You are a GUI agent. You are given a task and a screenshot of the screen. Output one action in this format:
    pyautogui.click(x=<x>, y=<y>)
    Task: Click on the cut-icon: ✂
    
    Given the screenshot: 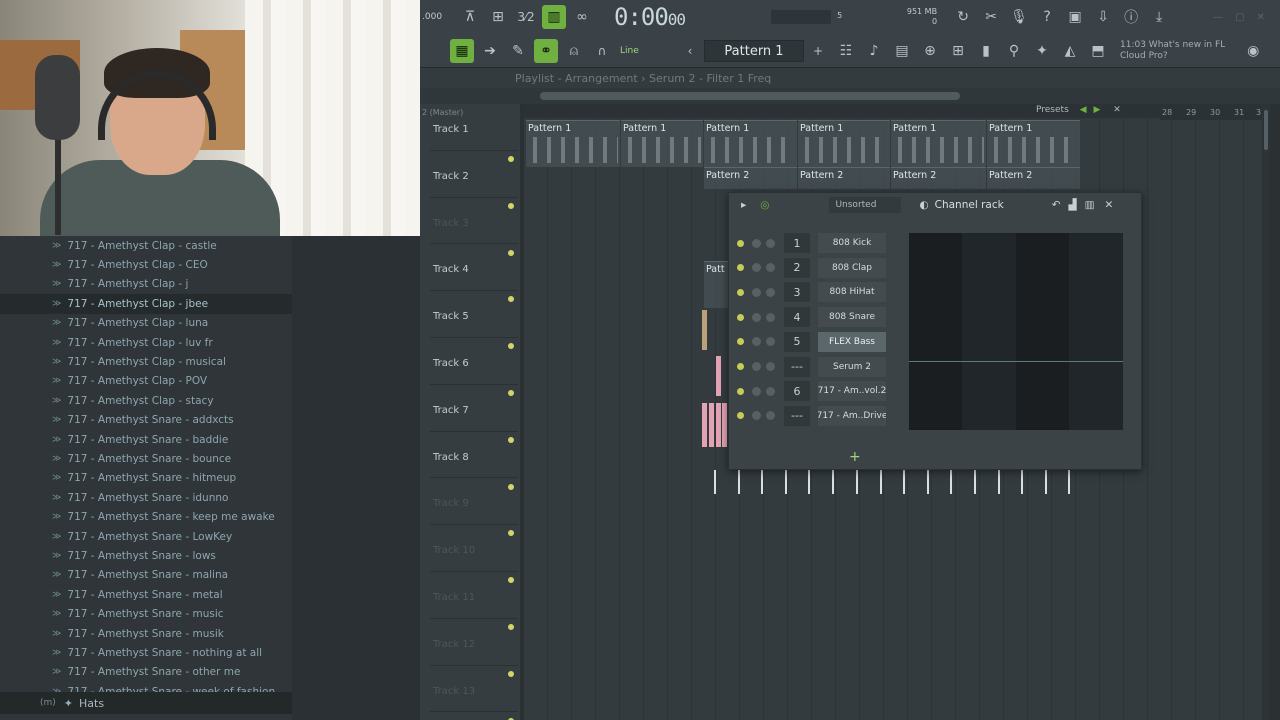 What is the action you would take?
    pyautogui.click(x=991, y=17)
    